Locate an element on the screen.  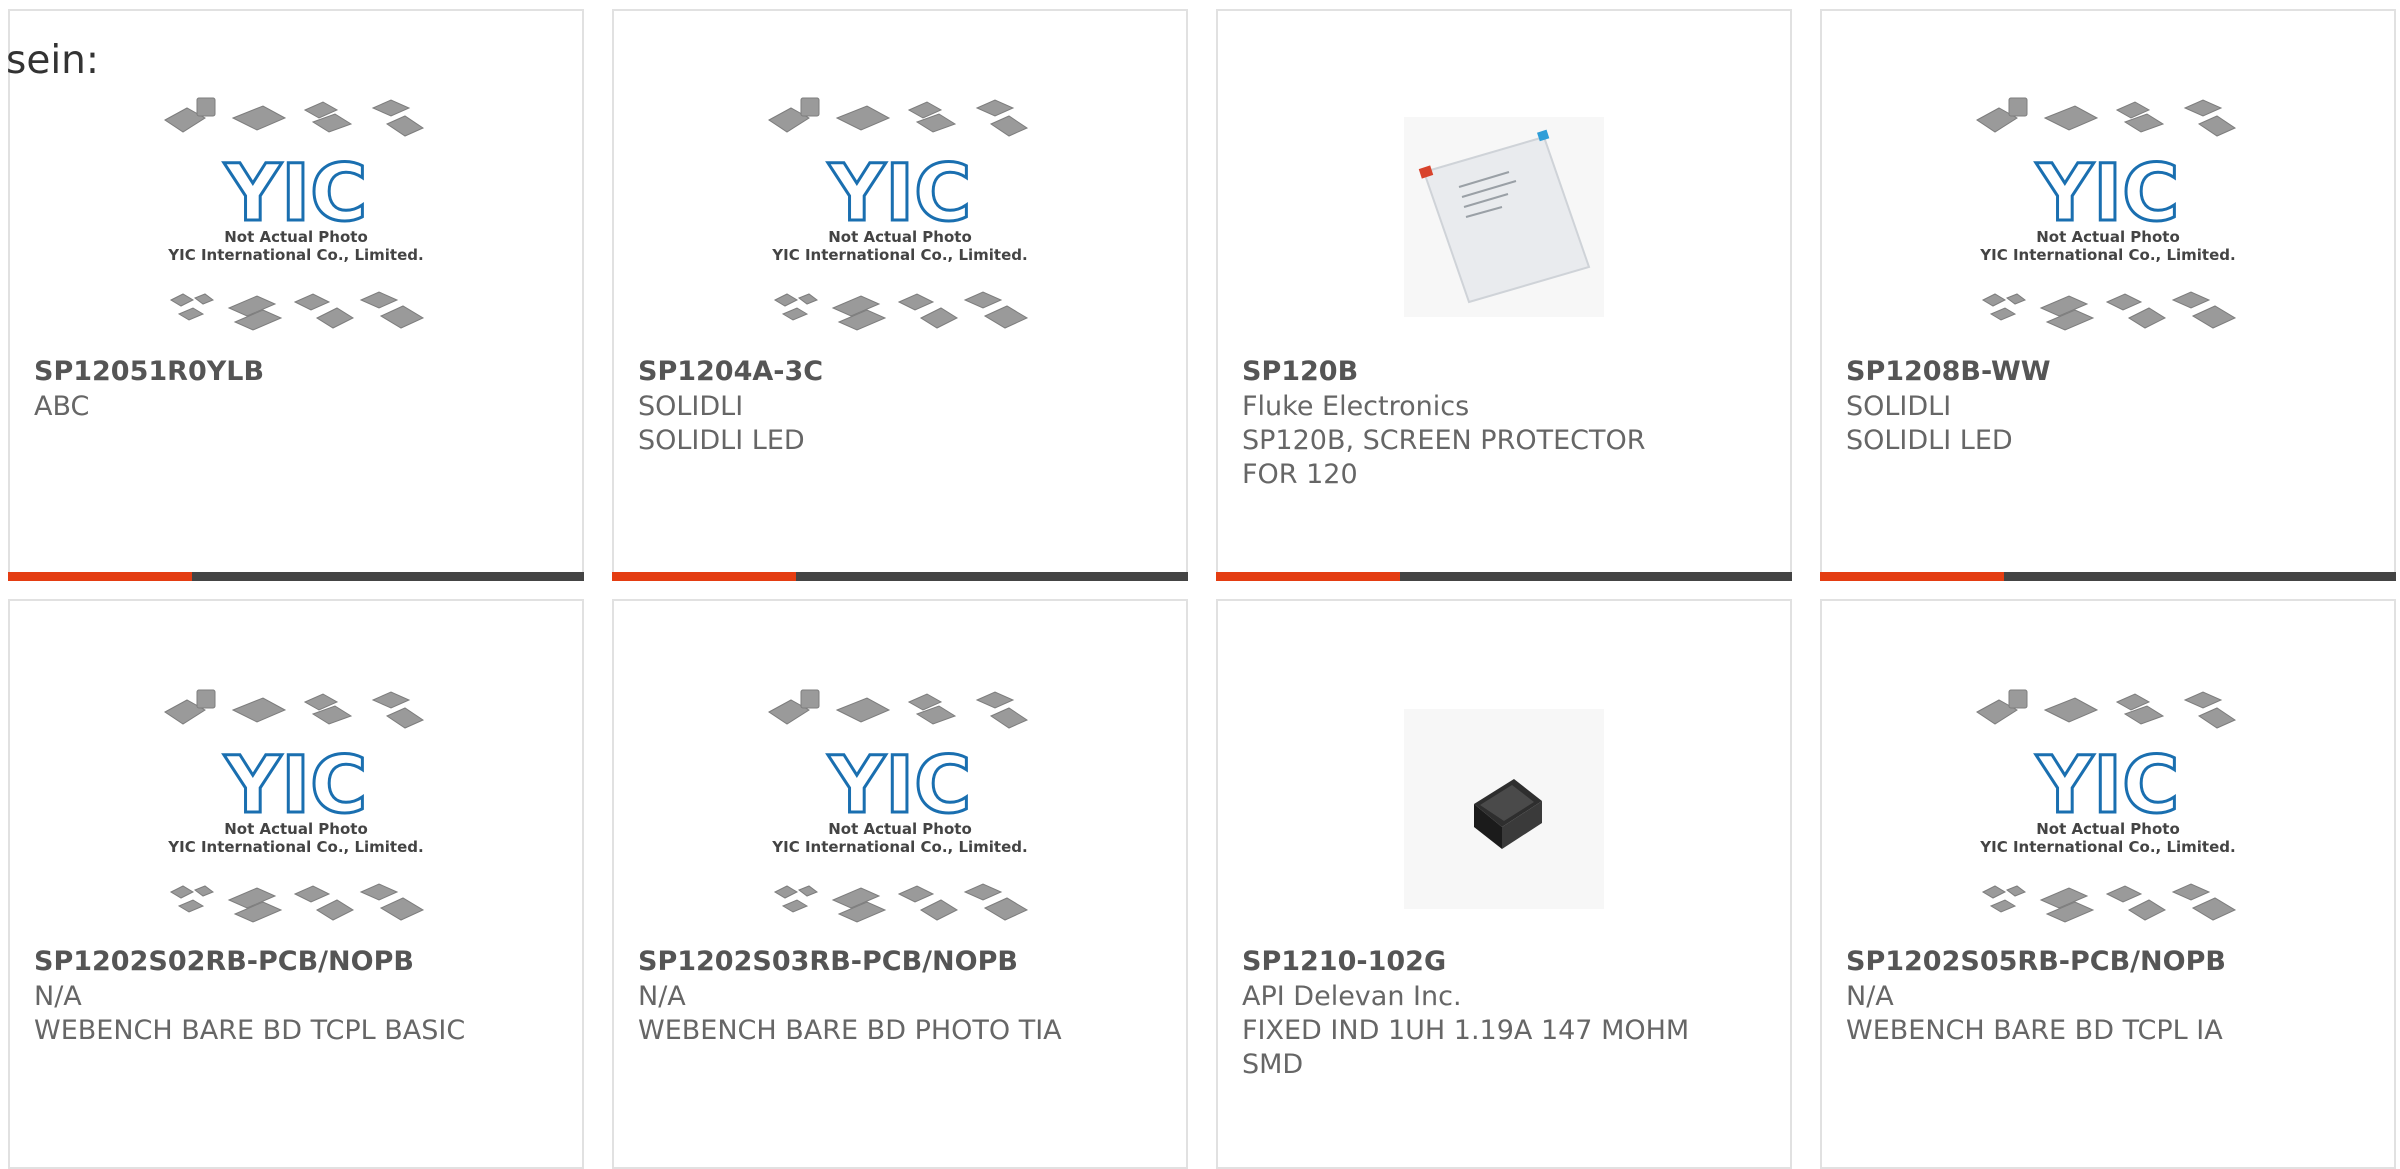
part-number-link: SP1202S03RB-PCB/NOPB is located at coordinates (828, 961).